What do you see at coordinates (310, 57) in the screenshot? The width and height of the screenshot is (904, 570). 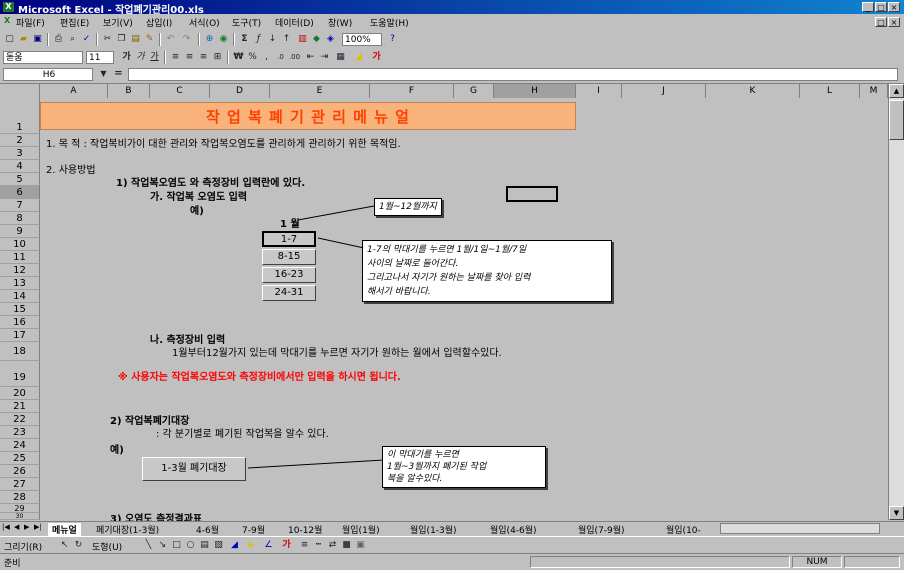 I see `decrease-indent-icon: ⇤` at bounding box center [310, 57].